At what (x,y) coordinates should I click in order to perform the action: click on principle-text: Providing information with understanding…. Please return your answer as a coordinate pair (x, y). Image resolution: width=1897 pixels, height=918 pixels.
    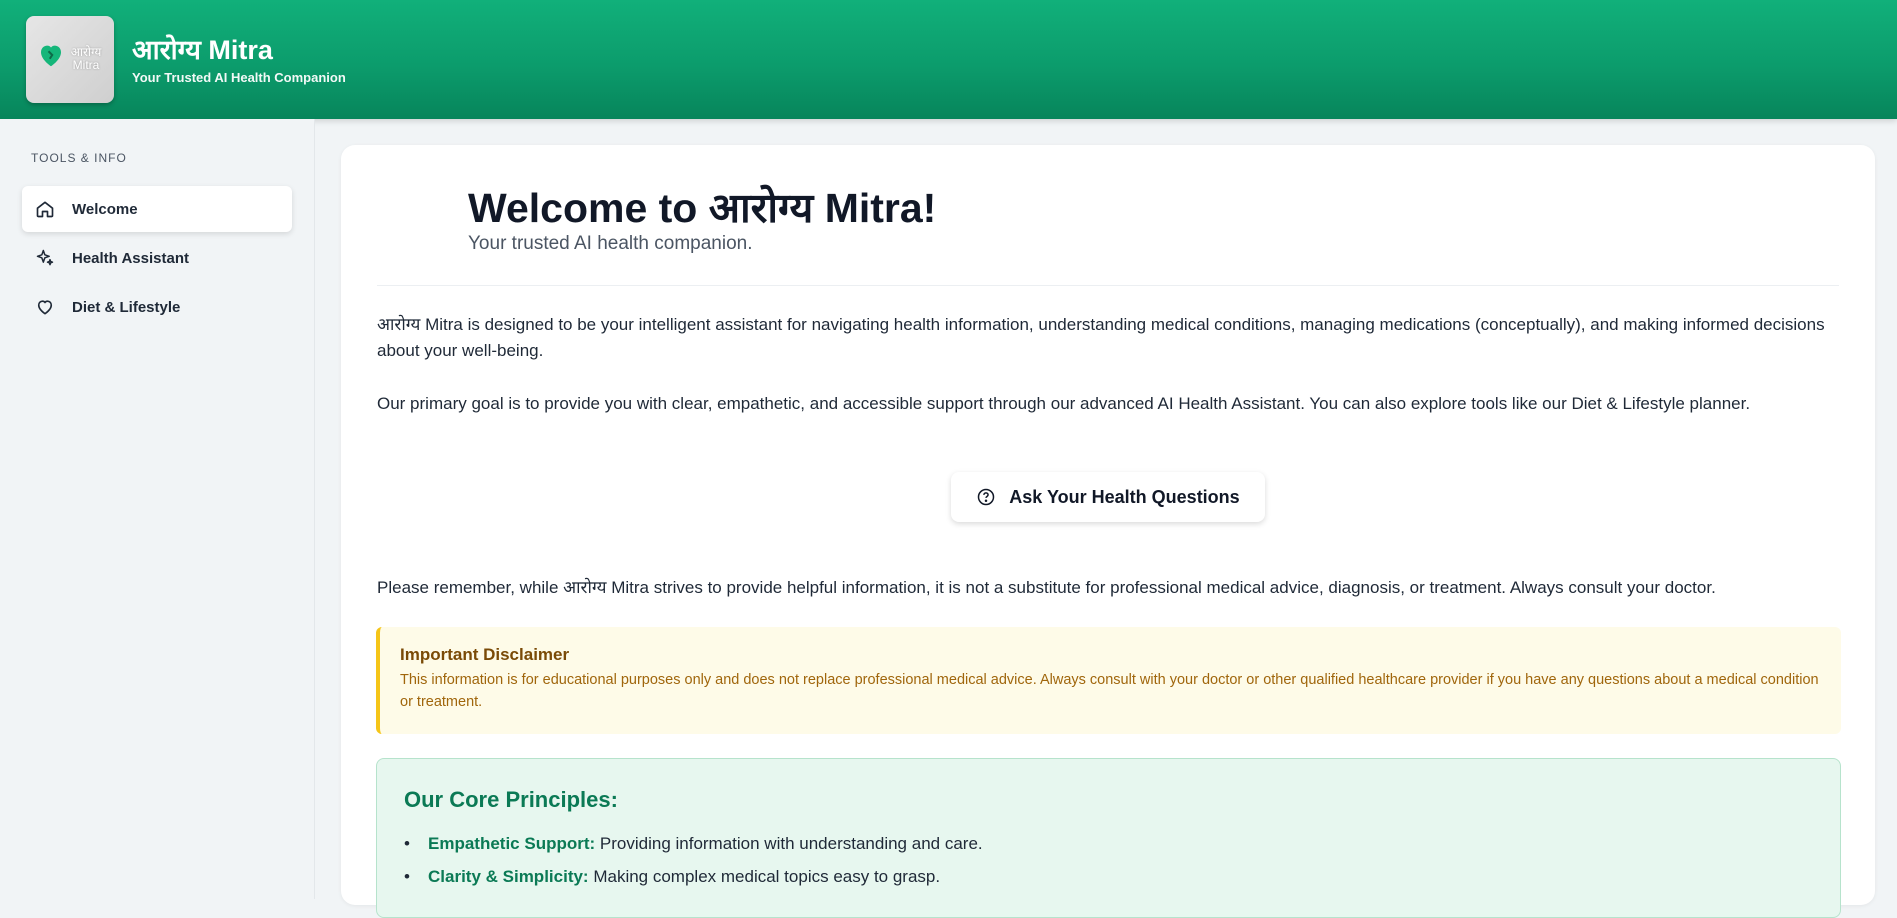
    Looking at the image, I should click on (789, 843).